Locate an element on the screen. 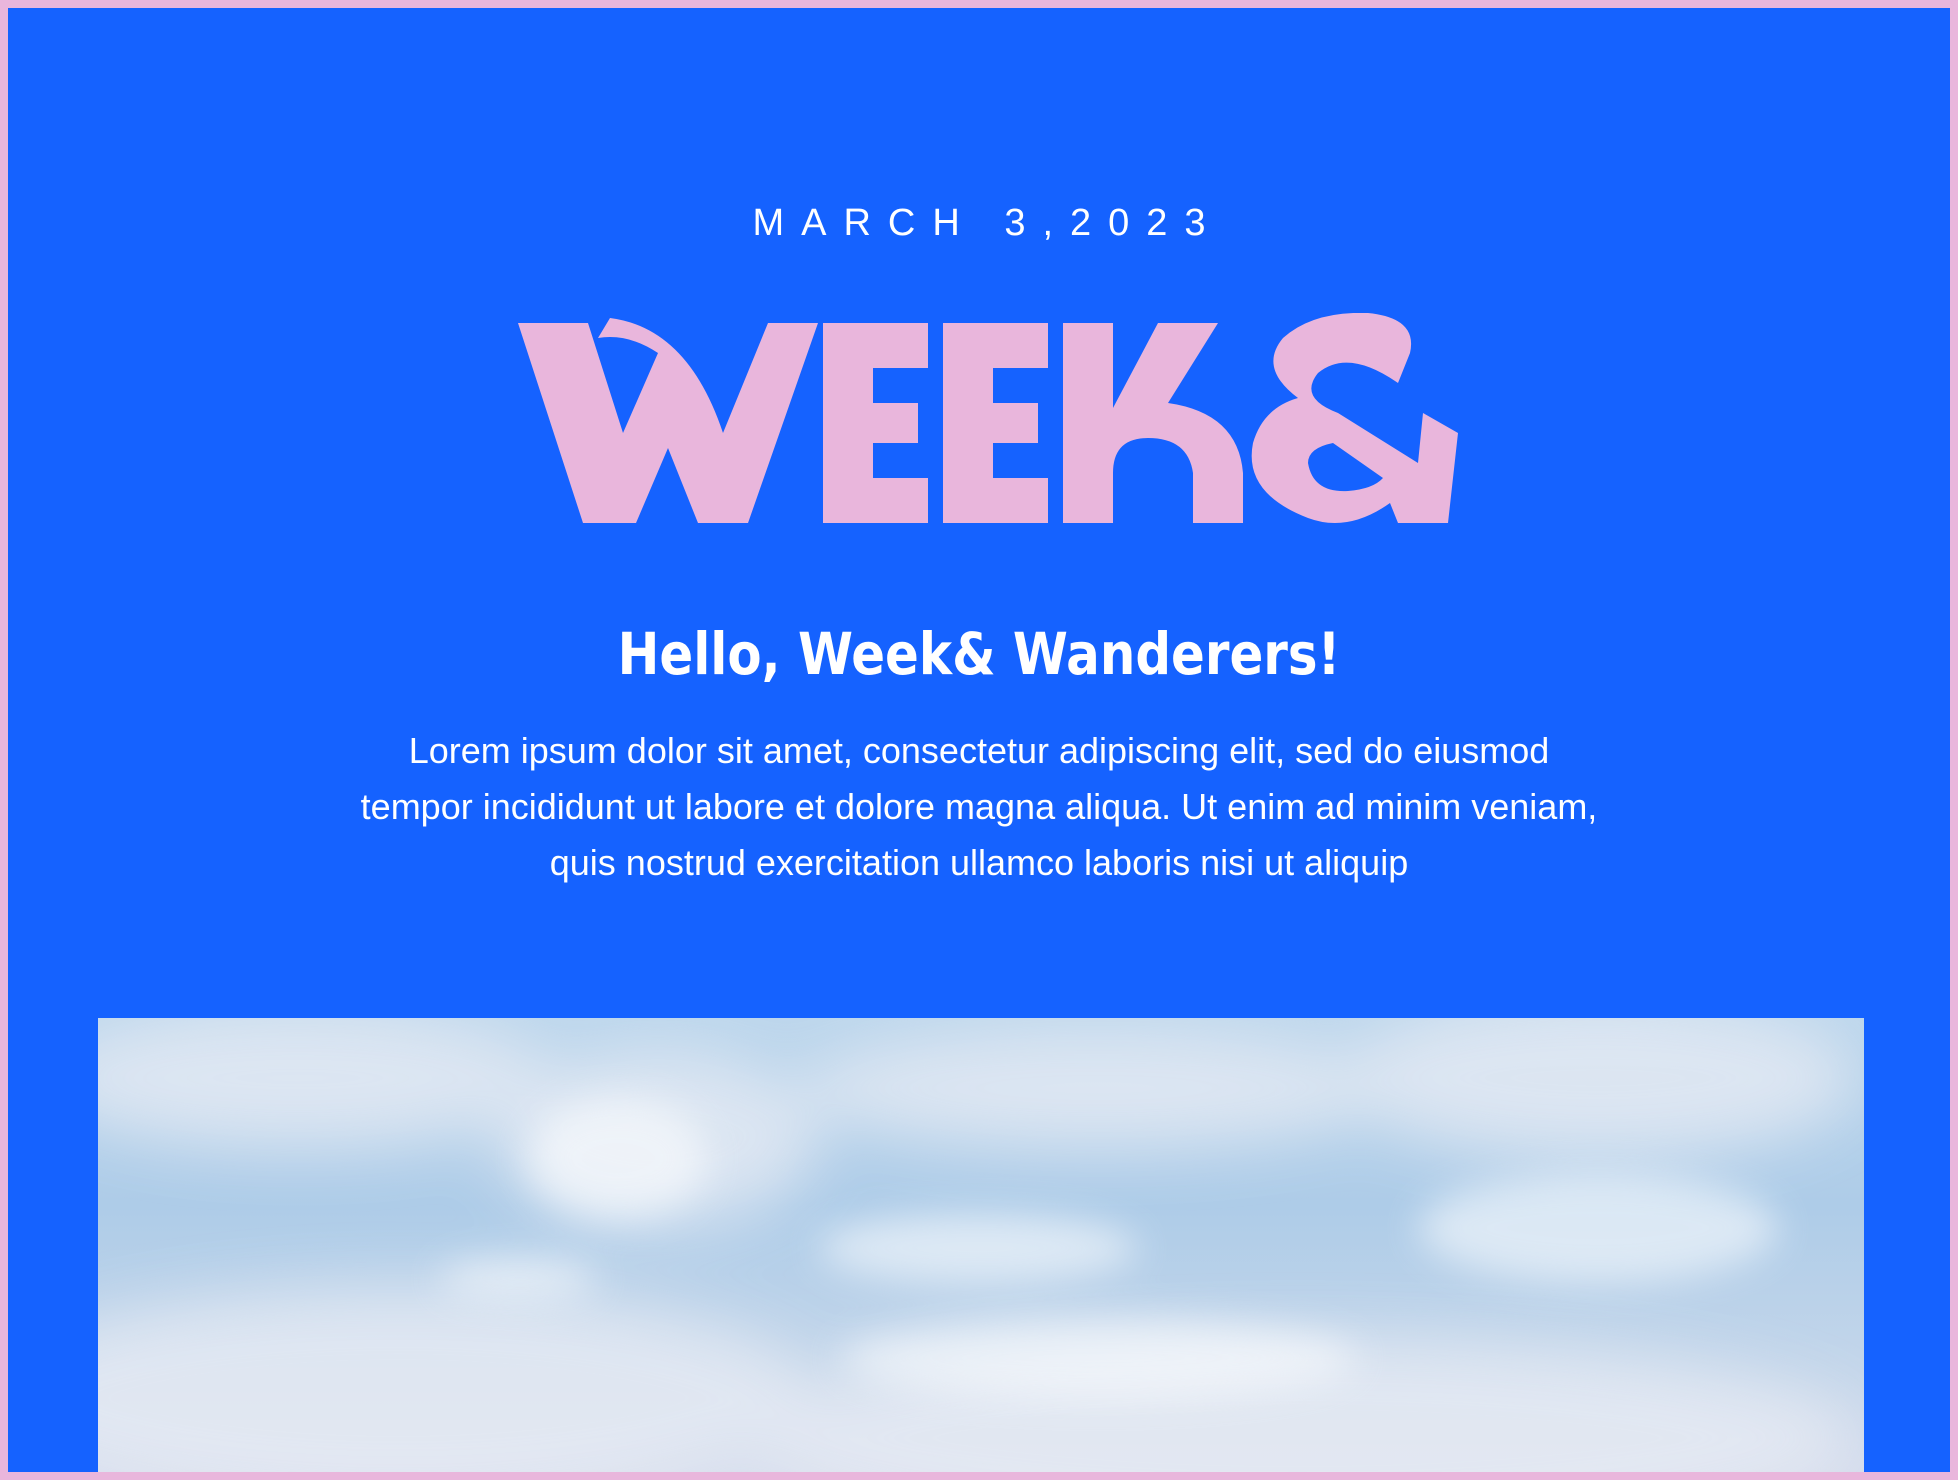  greeting-headline: Hello, Week& Wanderers! is located at coordinates (979, 654).